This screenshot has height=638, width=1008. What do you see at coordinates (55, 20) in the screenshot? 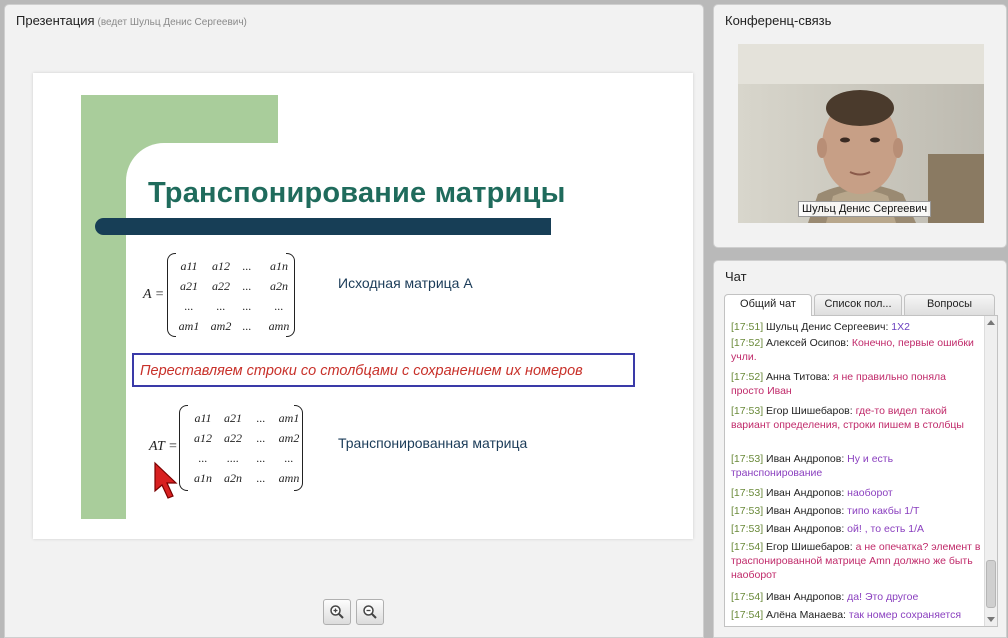
I see `presentation-title-text: Презентация` at bounding box center [55, 20].